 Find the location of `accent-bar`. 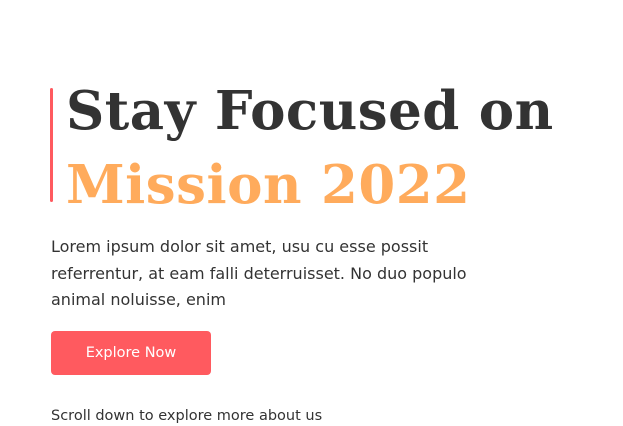

accent-bar is located at coordinates (51, 145).